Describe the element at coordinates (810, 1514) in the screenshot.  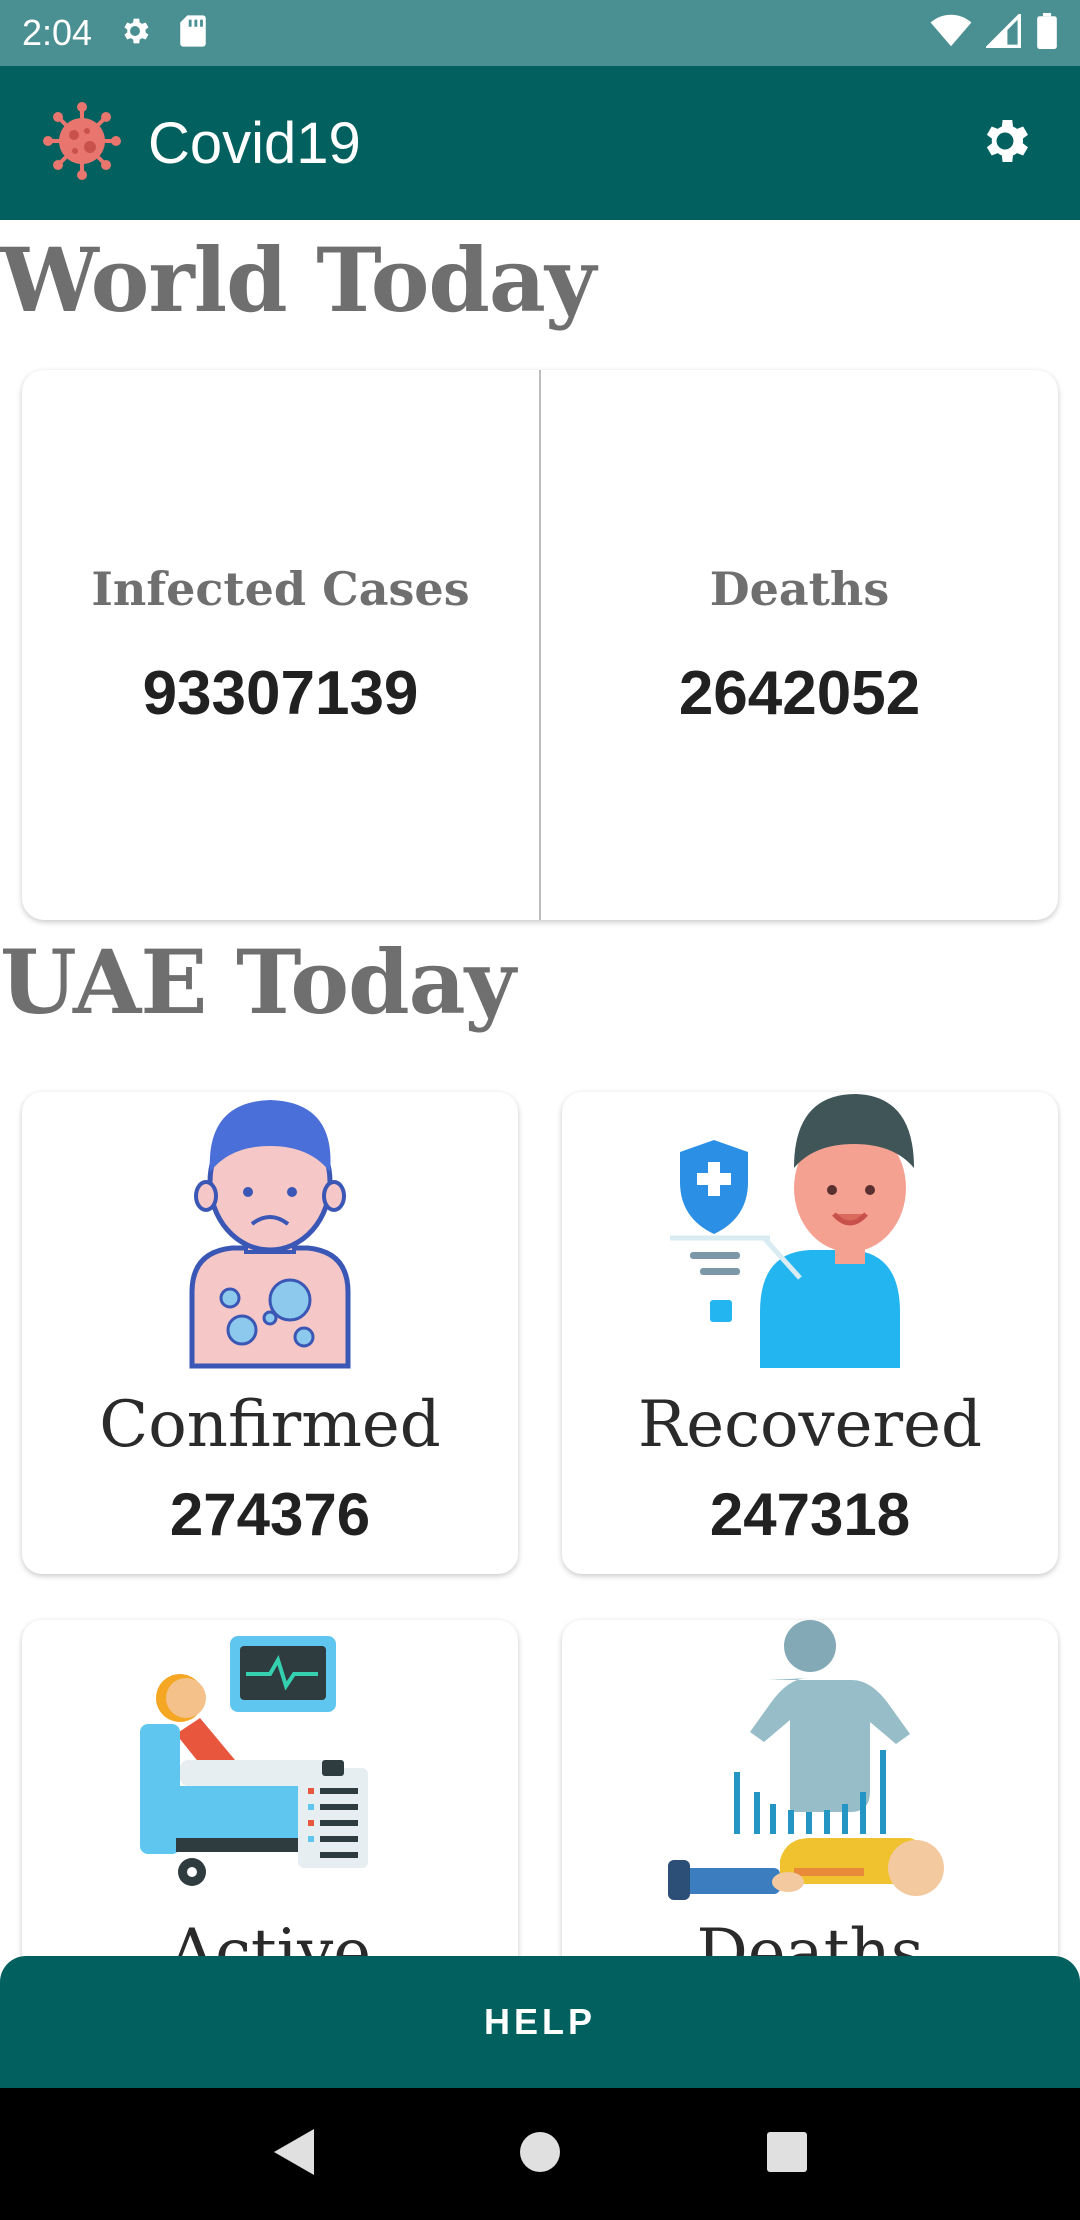
I see `recovered-value: 247318` at that location.